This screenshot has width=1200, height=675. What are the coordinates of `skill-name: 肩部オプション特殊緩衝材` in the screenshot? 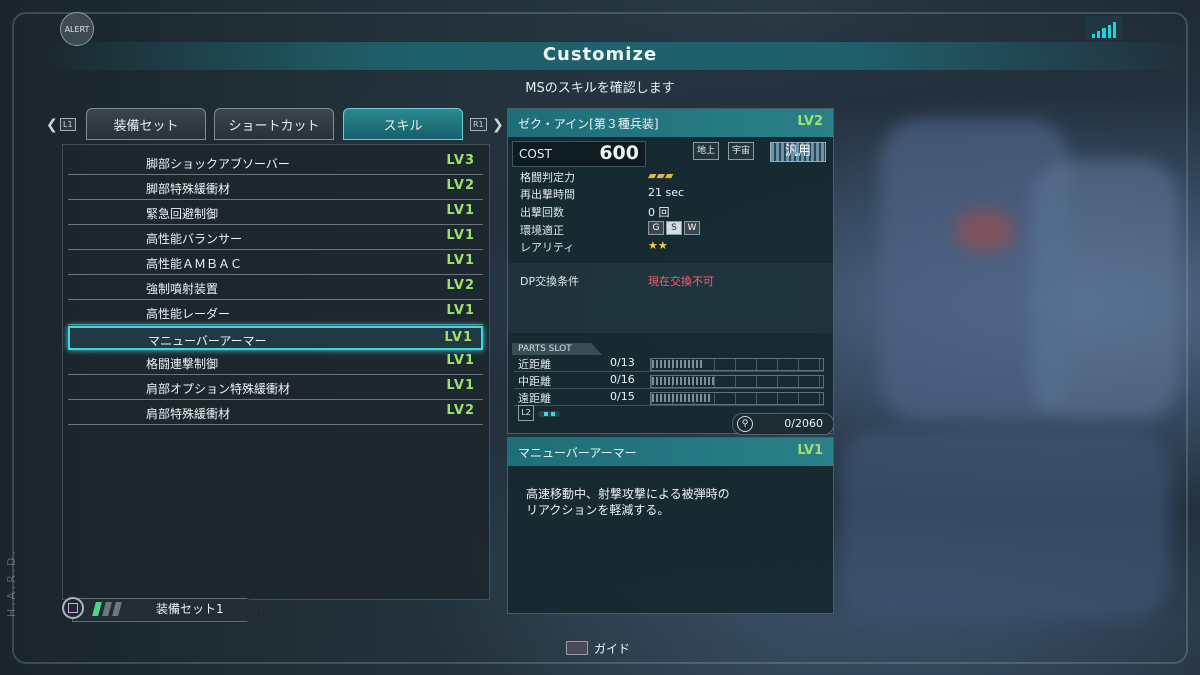 It's located at (218, 389).